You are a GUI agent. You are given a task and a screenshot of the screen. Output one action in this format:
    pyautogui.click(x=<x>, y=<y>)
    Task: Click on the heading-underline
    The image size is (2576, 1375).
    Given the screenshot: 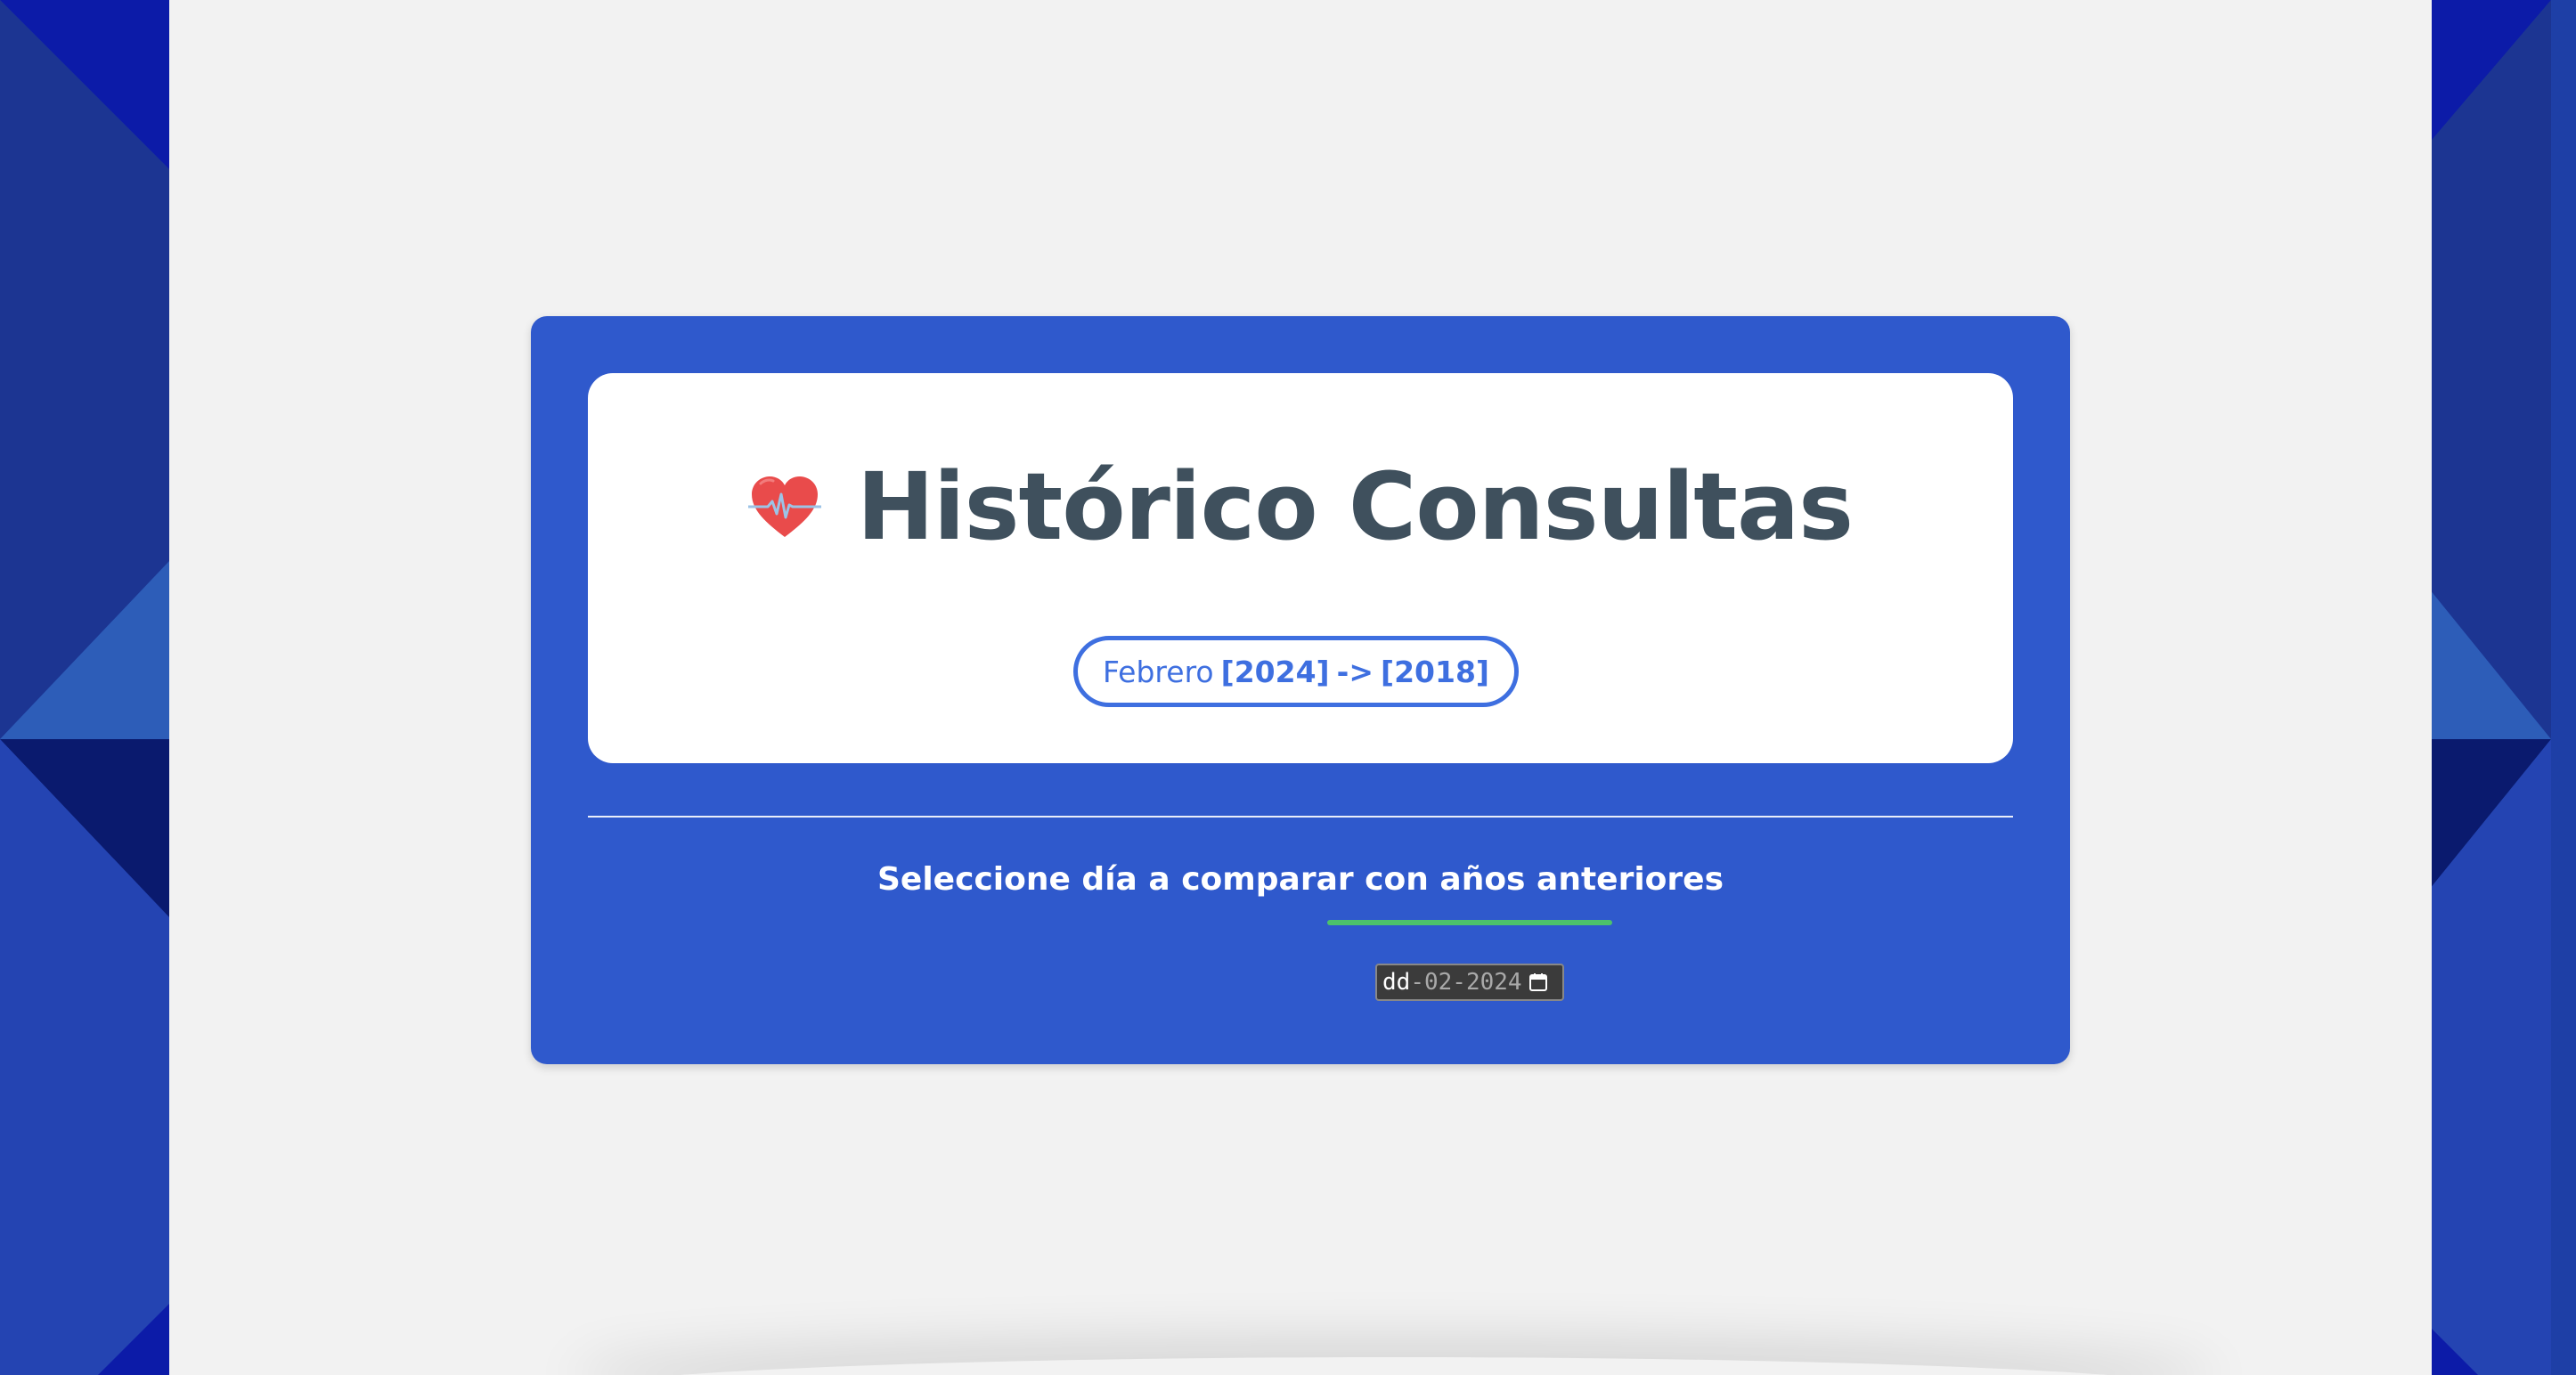 What is the action you would take?
    pyautogui.click(x=1470, y=922)
    